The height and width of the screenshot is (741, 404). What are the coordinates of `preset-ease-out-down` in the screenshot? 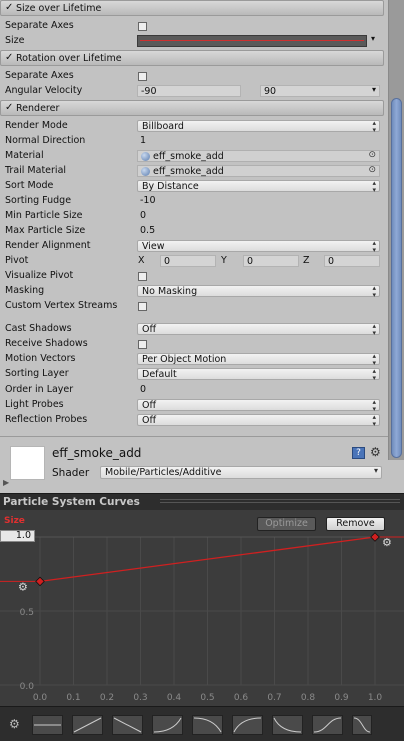 It's located at (207, 725).